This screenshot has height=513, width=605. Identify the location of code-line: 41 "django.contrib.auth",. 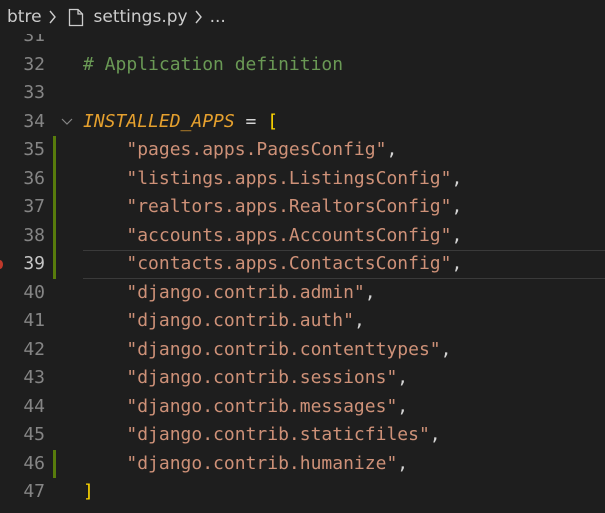
(302, 321).